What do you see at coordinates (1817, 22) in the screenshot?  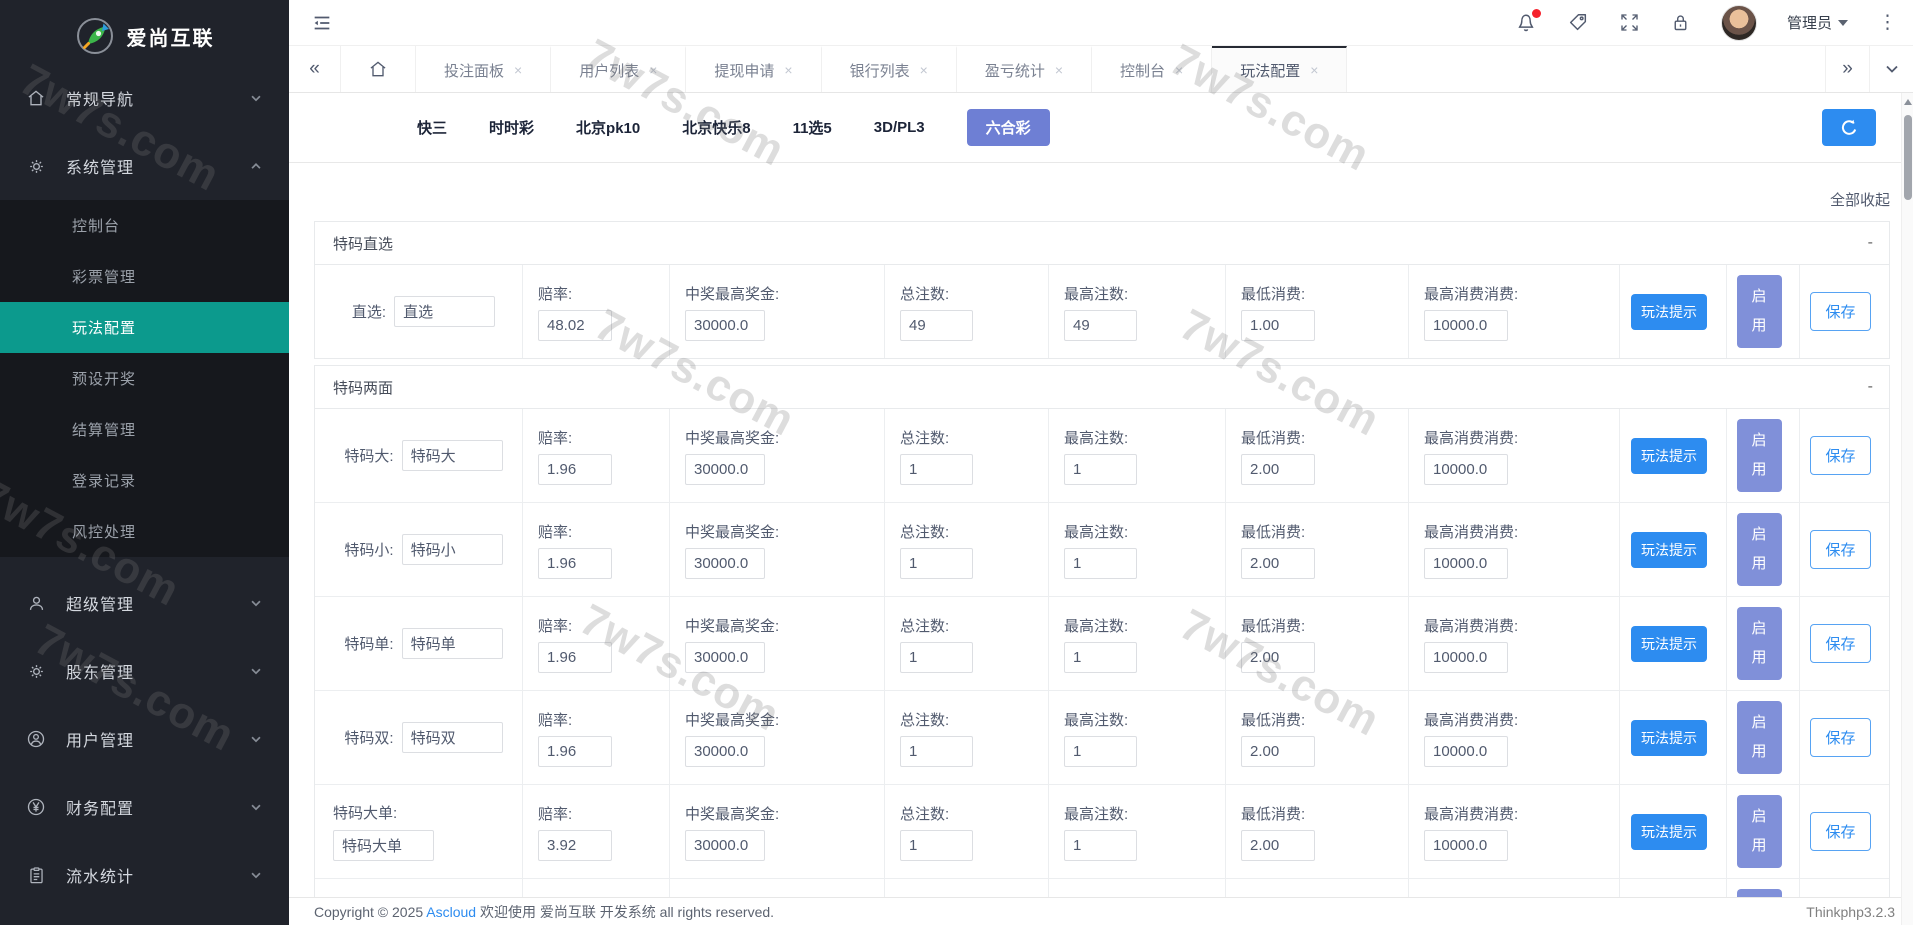 I see `user-menu: 管理员` at bounding box center [1817, 22].